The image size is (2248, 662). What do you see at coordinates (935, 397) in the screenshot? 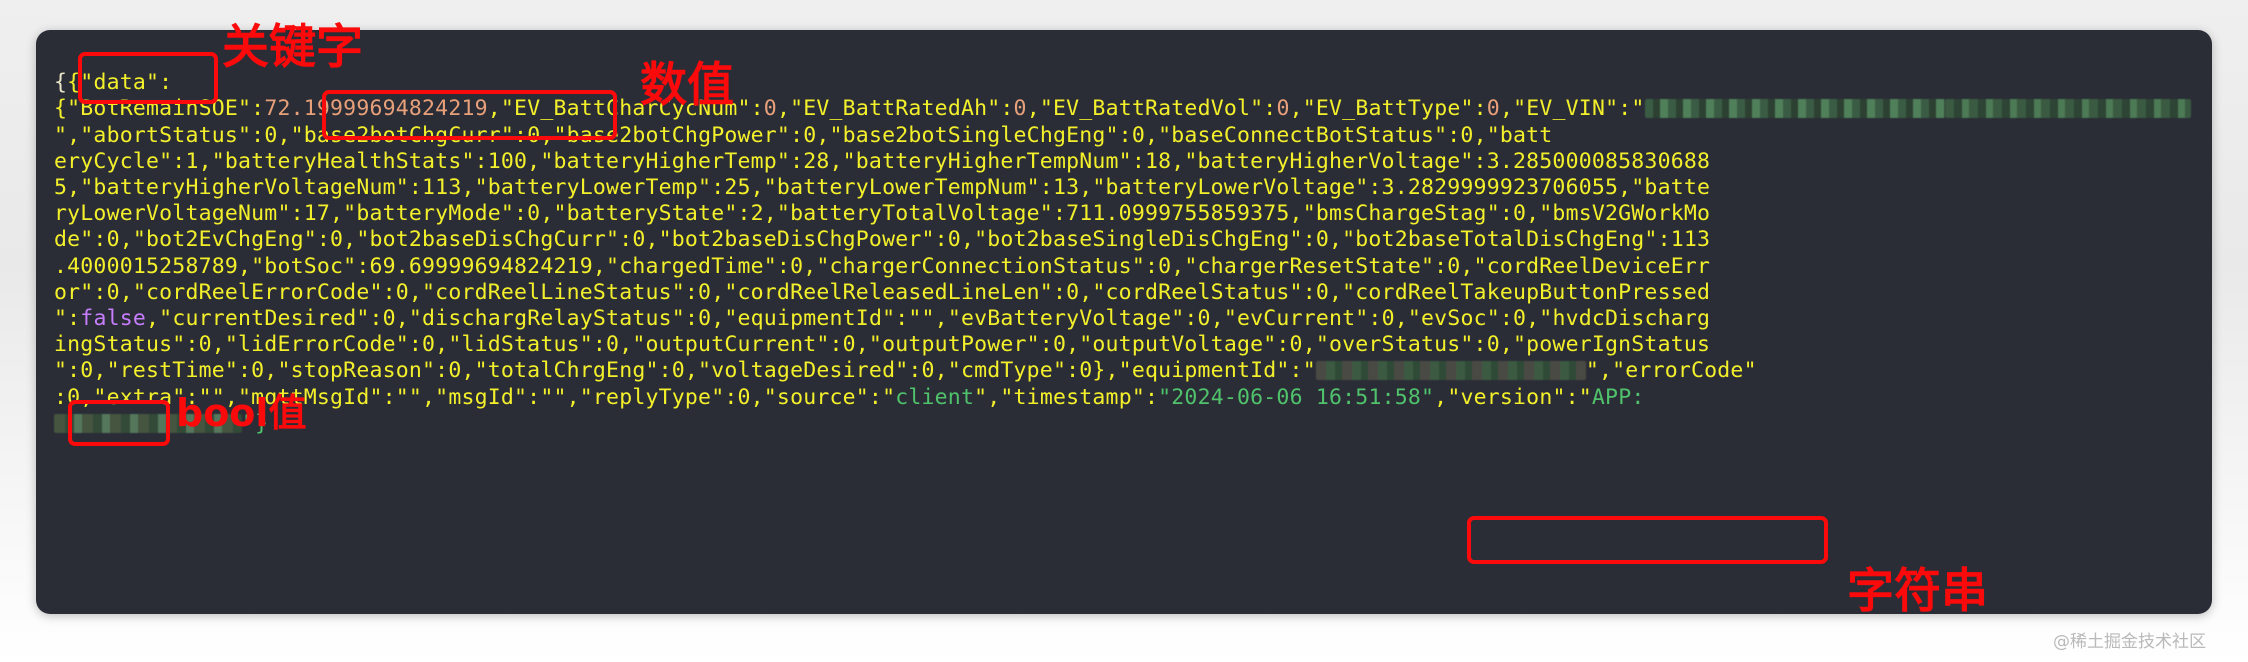
I see `source-value: client` at bounding box center [935, 397].